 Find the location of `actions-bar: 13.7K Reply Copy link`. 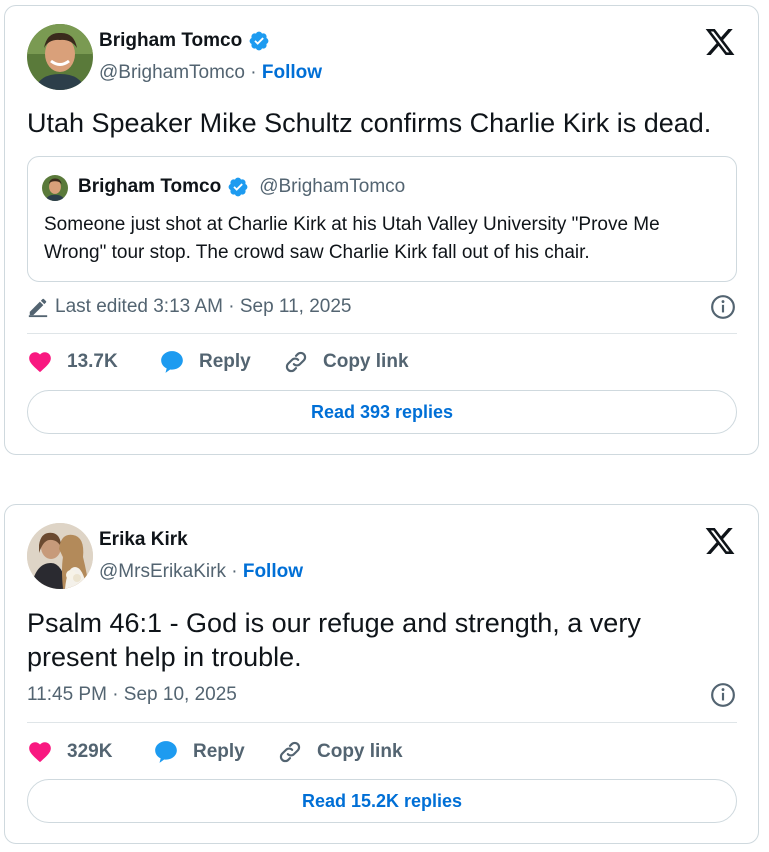

actions-bar: 13.7K Reply Copy link is located at coordinates (218, 362).